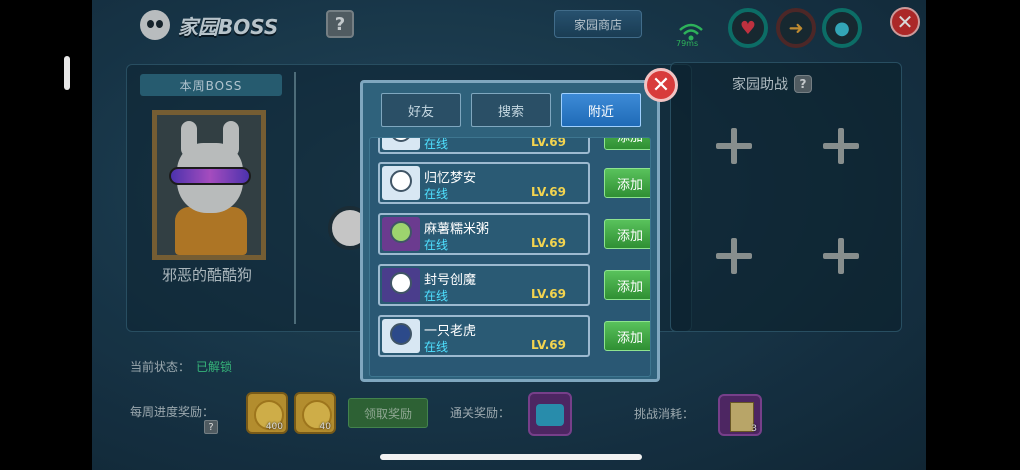 Image resolution: width=1020 pixels, height=470 pixels. What do you see at coordinates (661, 85) in the screenshot?
I see `close-popup-button: ✕` at bounding box center [661, 85].